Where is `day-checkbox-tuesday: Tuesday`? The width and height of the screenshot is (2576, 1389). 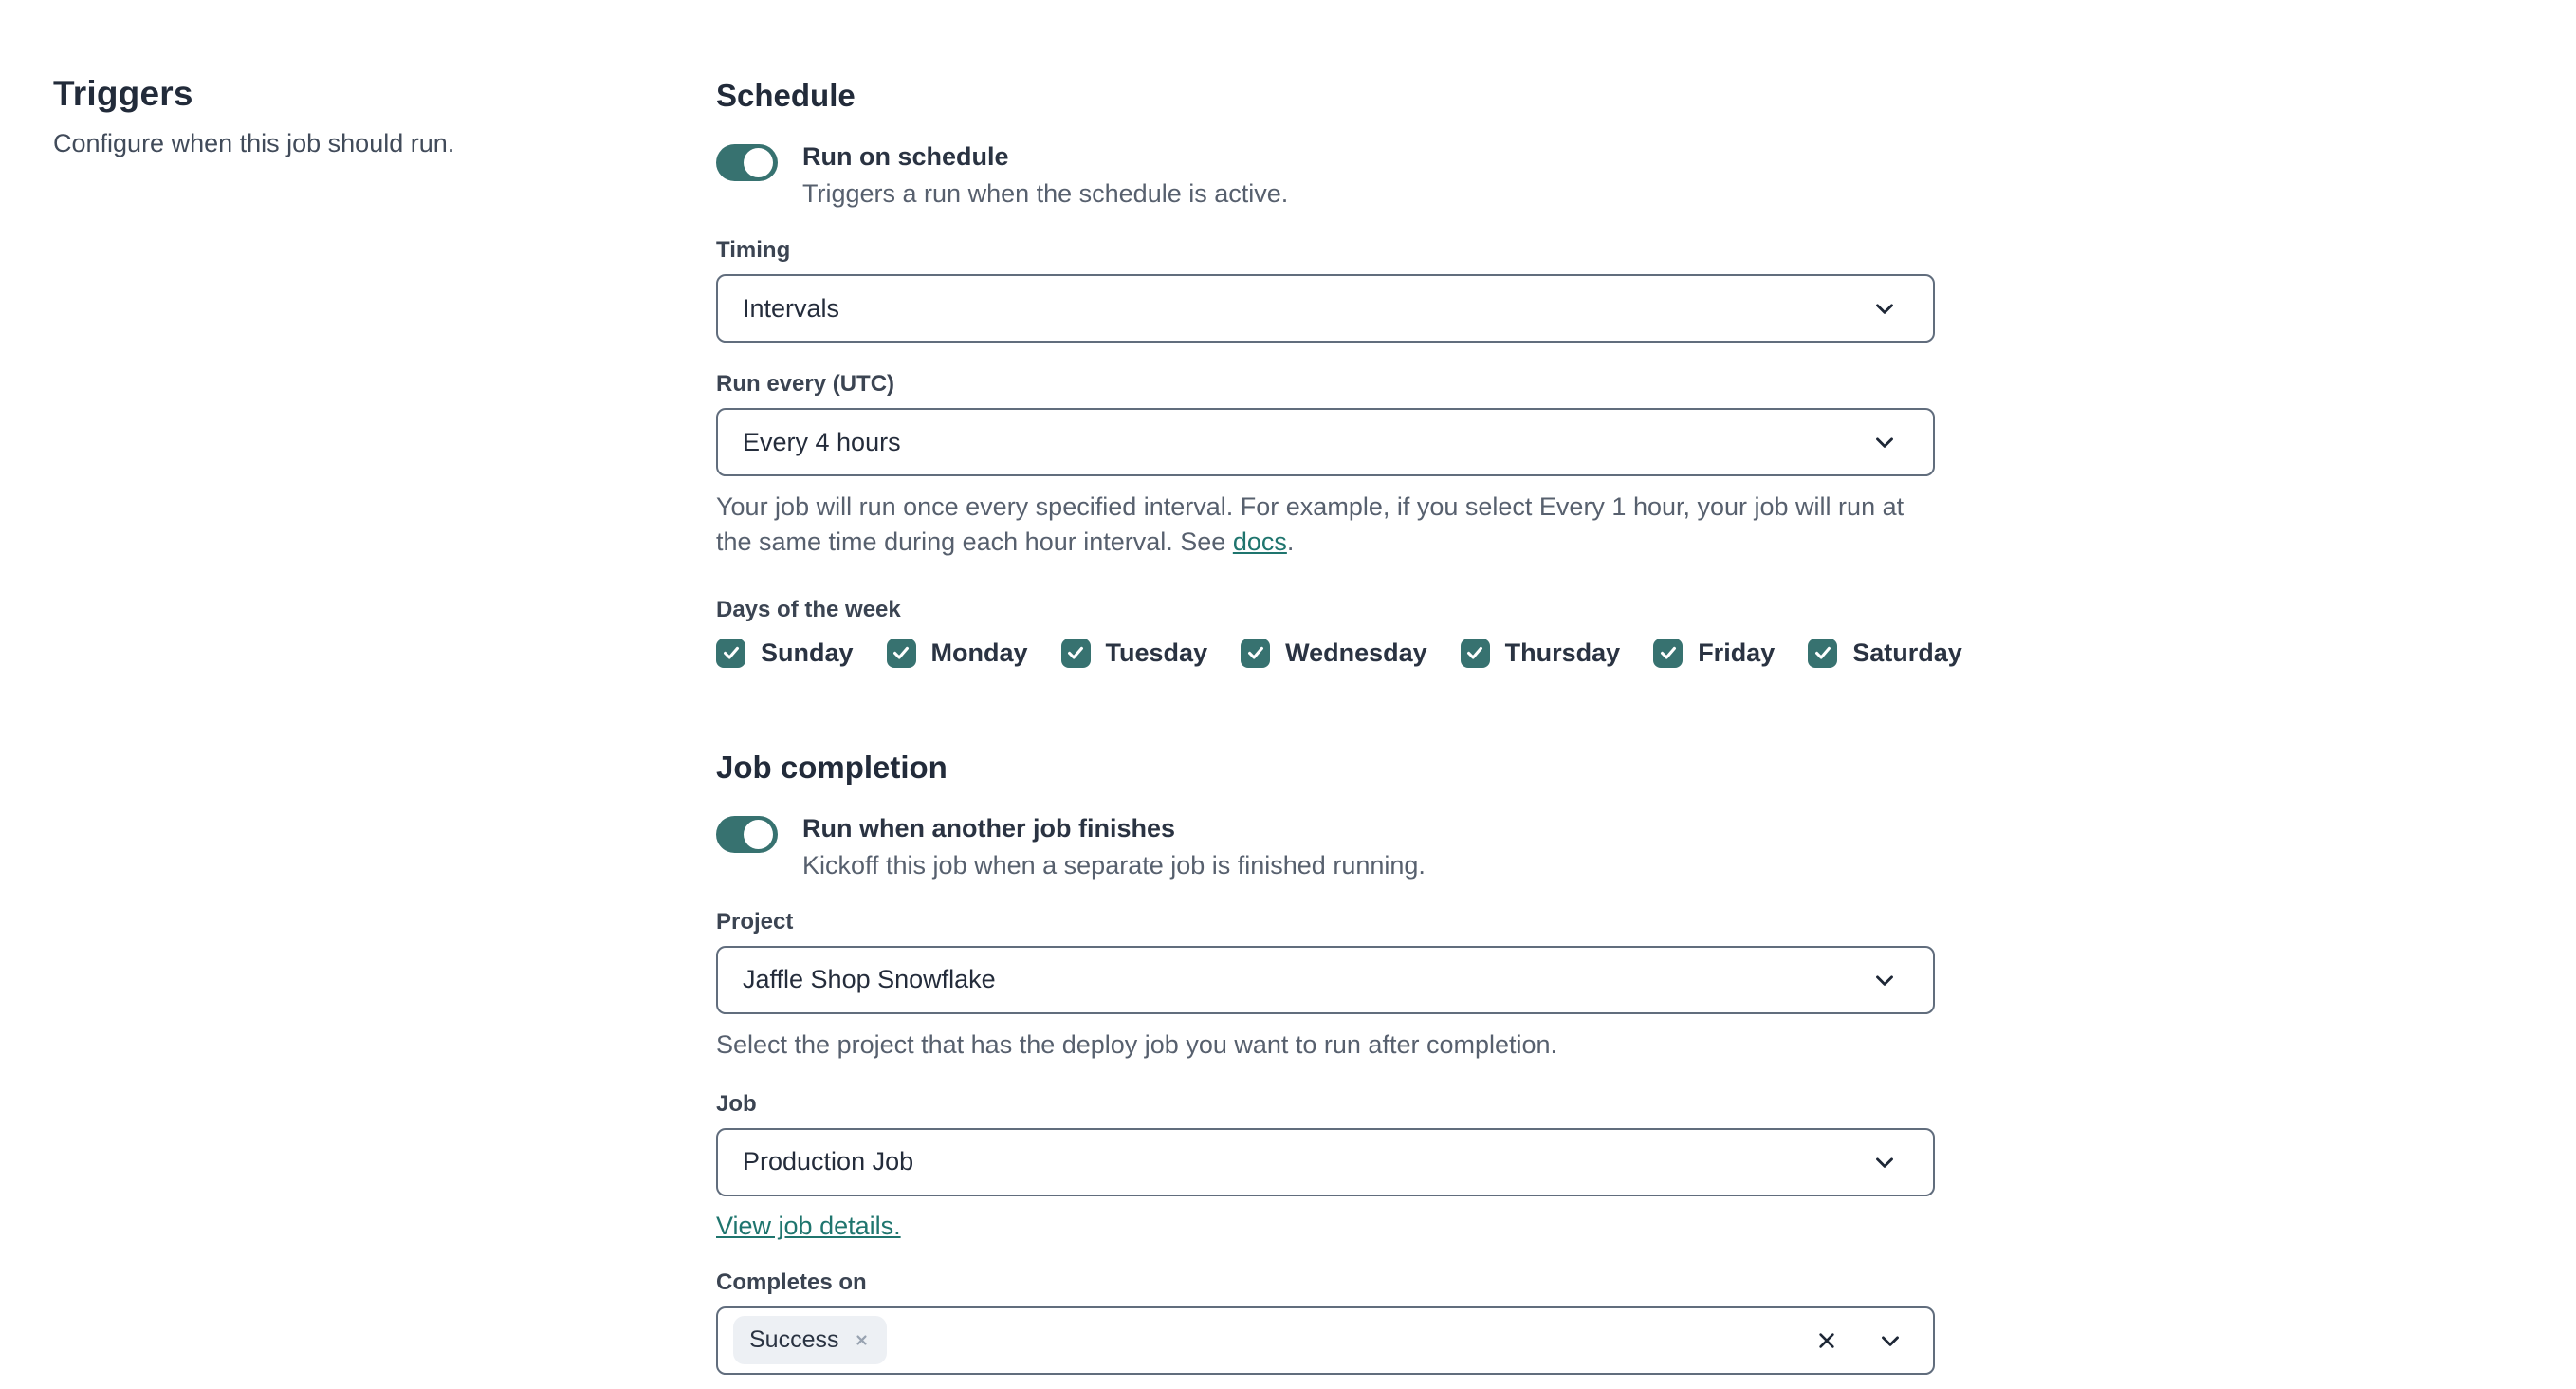 day-checkbox-tuesday: Tuesday is located at coordinates (1134, 653).